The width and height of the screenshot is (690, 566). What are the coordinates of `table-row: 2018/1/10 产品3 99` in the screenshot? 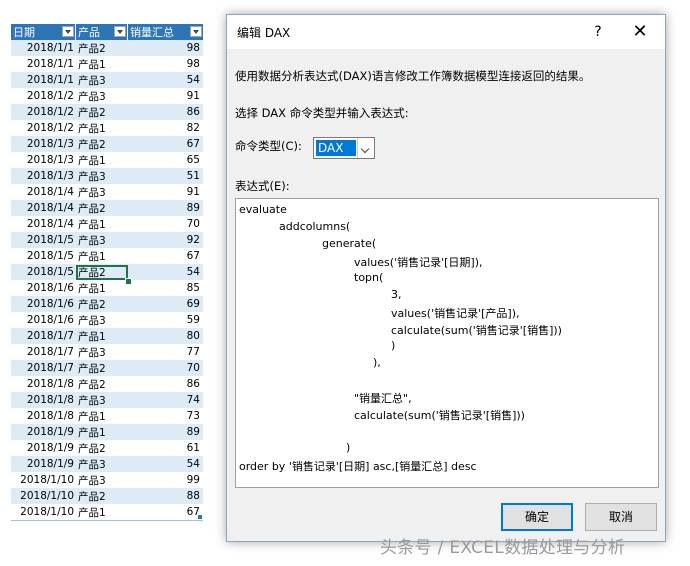 It's located at (107, 480).